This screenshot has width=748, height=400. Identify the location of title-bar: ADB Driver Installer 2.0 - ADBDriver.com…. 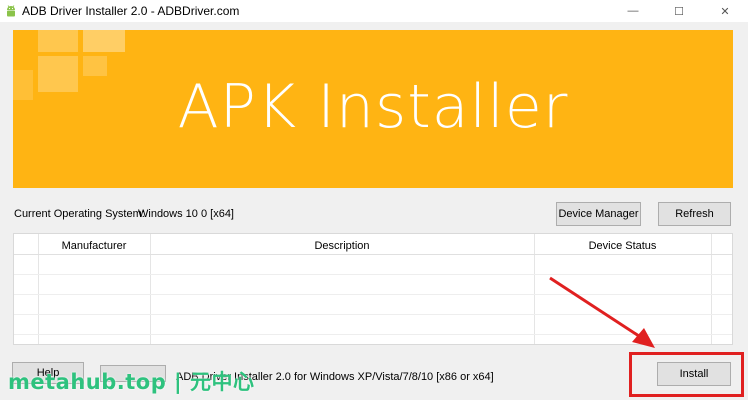
(374, 11).